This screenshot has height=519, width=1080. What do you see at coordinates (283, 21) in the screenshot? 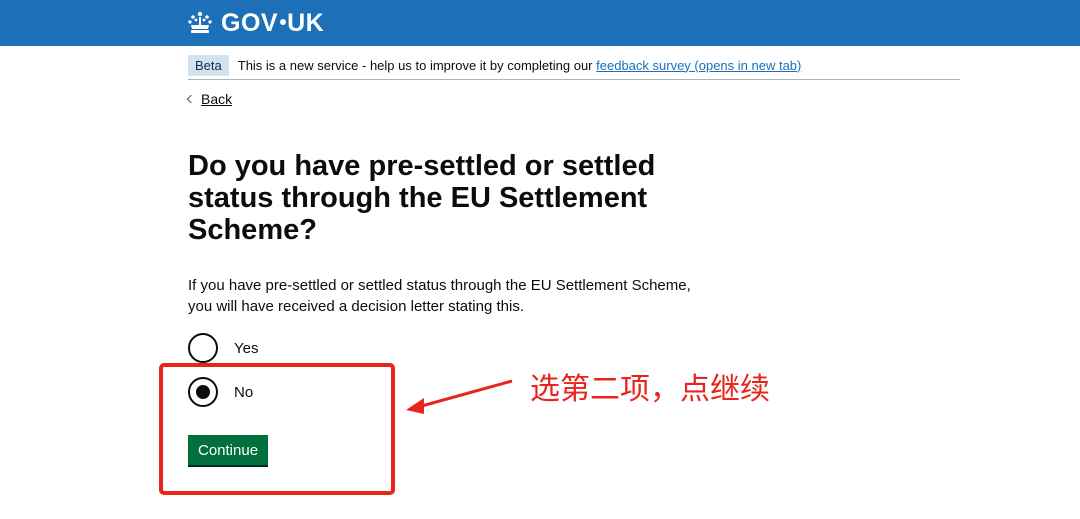
I see `logo-dot` at bounding box center [283, 21].